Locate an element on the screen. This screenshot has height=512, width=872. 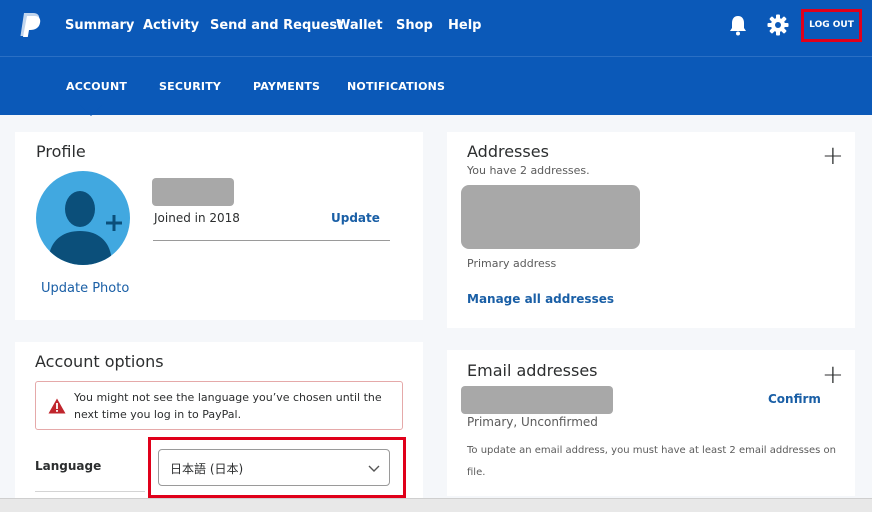
confirm-email-link: Confirm is located at coordinates (794, 399).